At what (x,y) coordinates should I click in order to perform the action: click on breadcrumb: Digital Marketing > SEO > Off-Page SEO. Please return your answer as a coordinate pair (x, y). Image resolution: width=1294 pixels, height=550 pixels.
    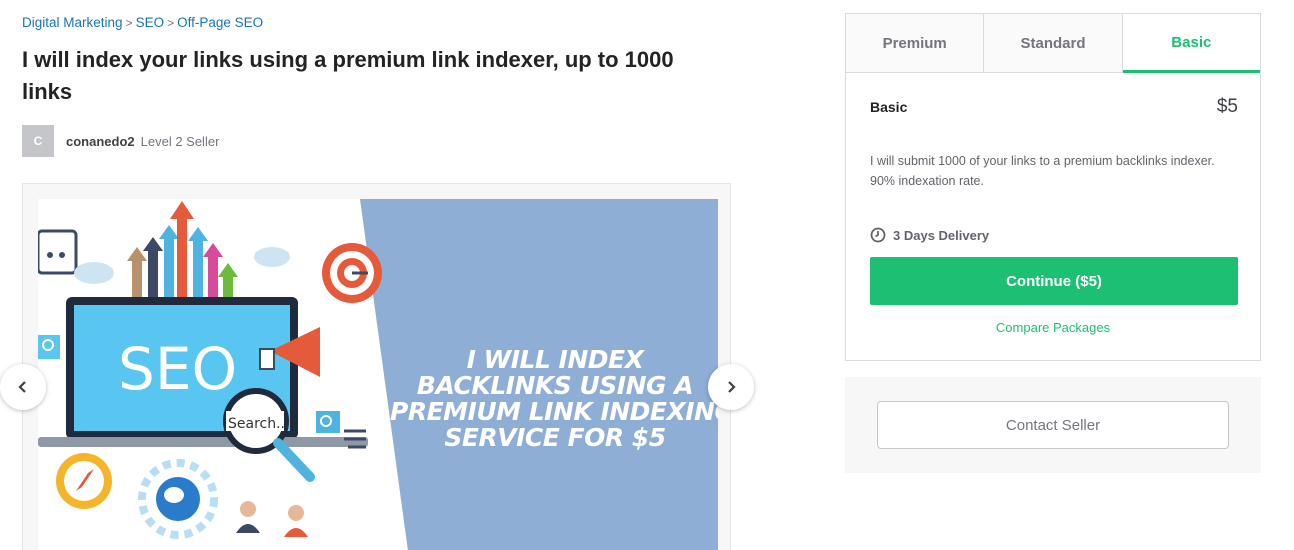
    Looking at the image, I should click on (142, 22).